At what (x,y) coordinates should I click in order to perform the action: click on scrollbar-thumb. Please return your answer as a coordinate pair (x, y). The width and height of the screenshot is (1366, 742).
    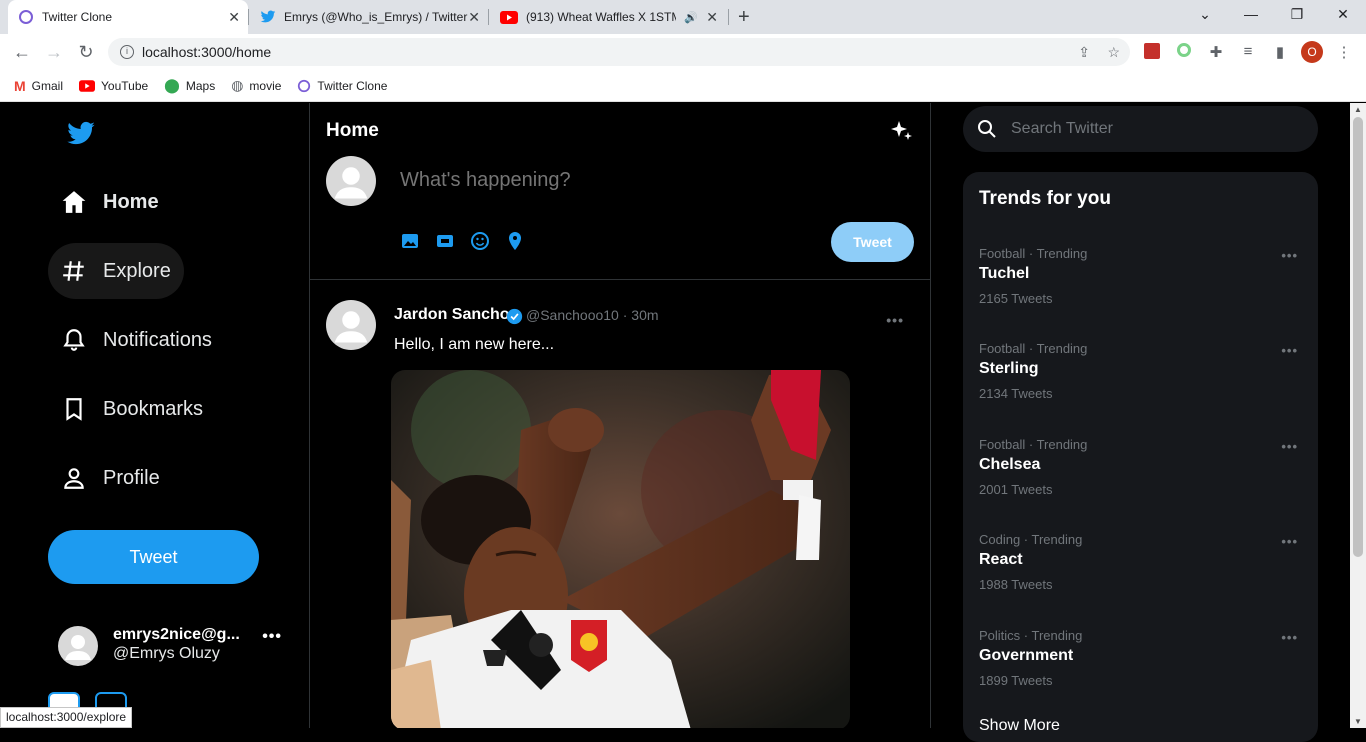
    Looking at the image, I should click on (1358, 337).